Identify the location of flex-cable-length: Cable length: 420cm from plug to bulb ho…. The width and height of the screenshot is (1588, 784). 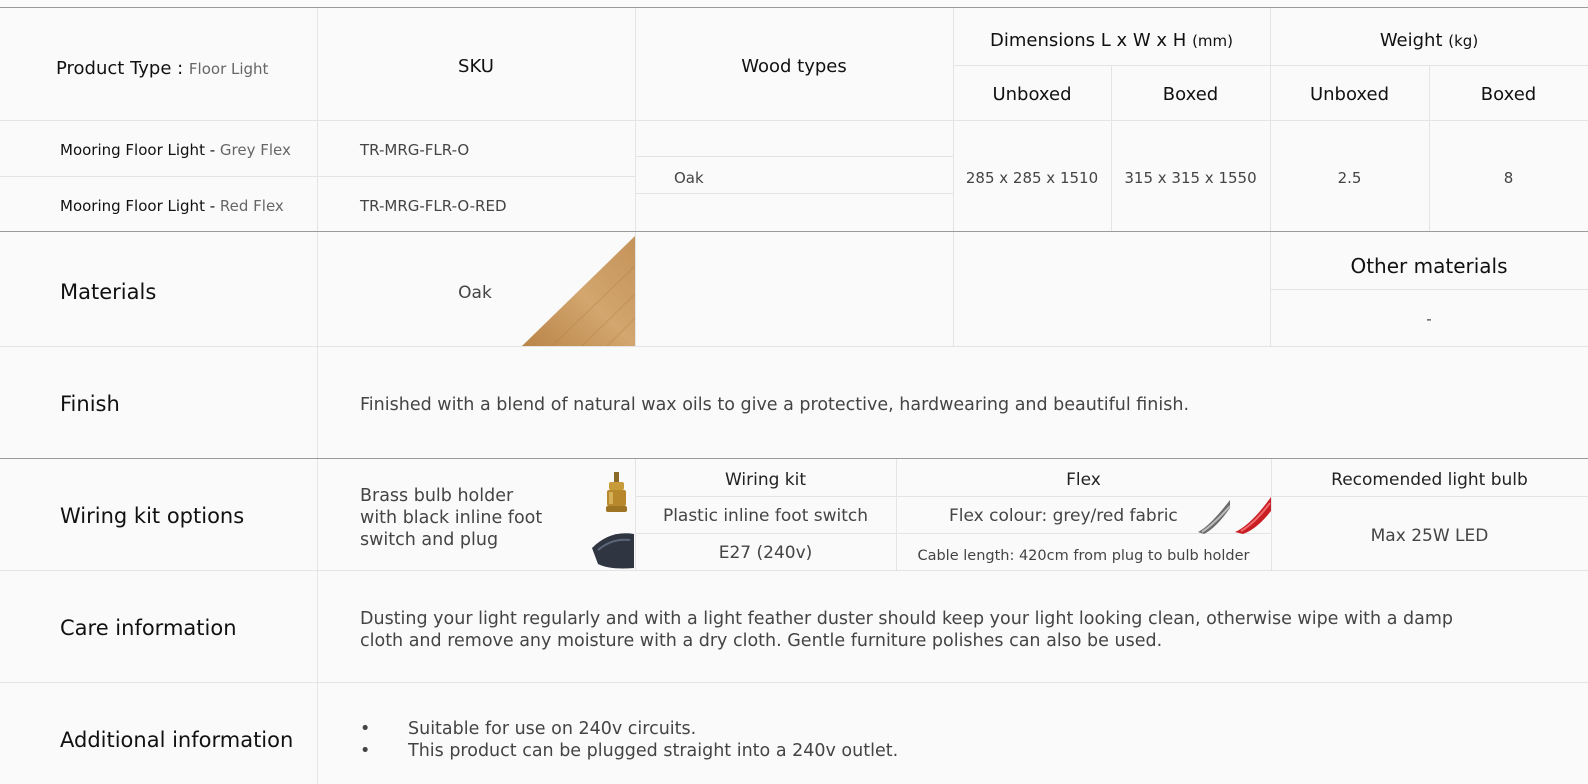
(1083, 556).